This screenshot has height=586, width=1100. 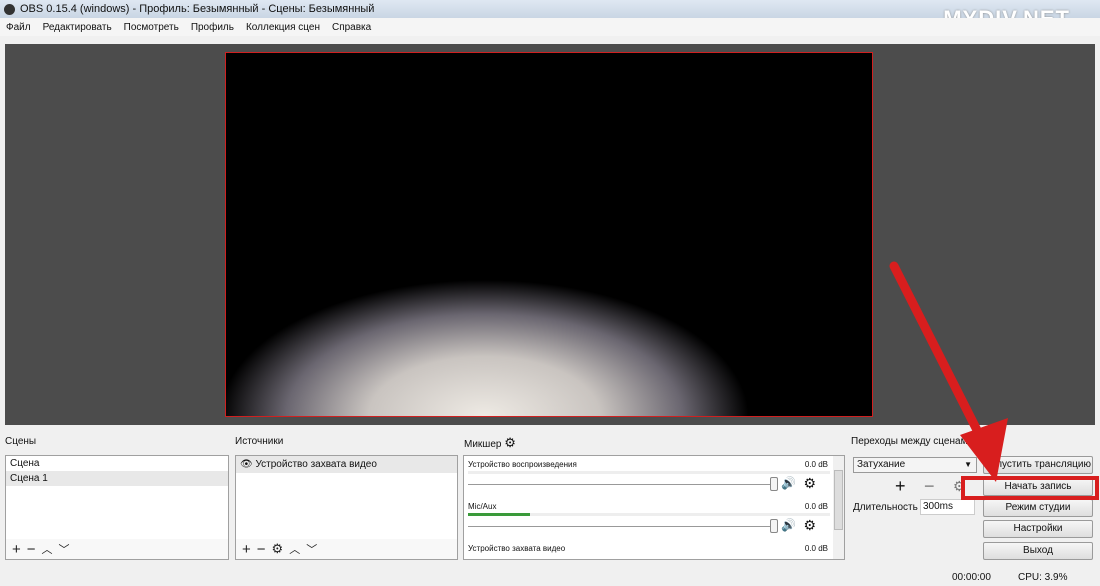 I want to click on level-meter-fill, so click(x=499, y=514).